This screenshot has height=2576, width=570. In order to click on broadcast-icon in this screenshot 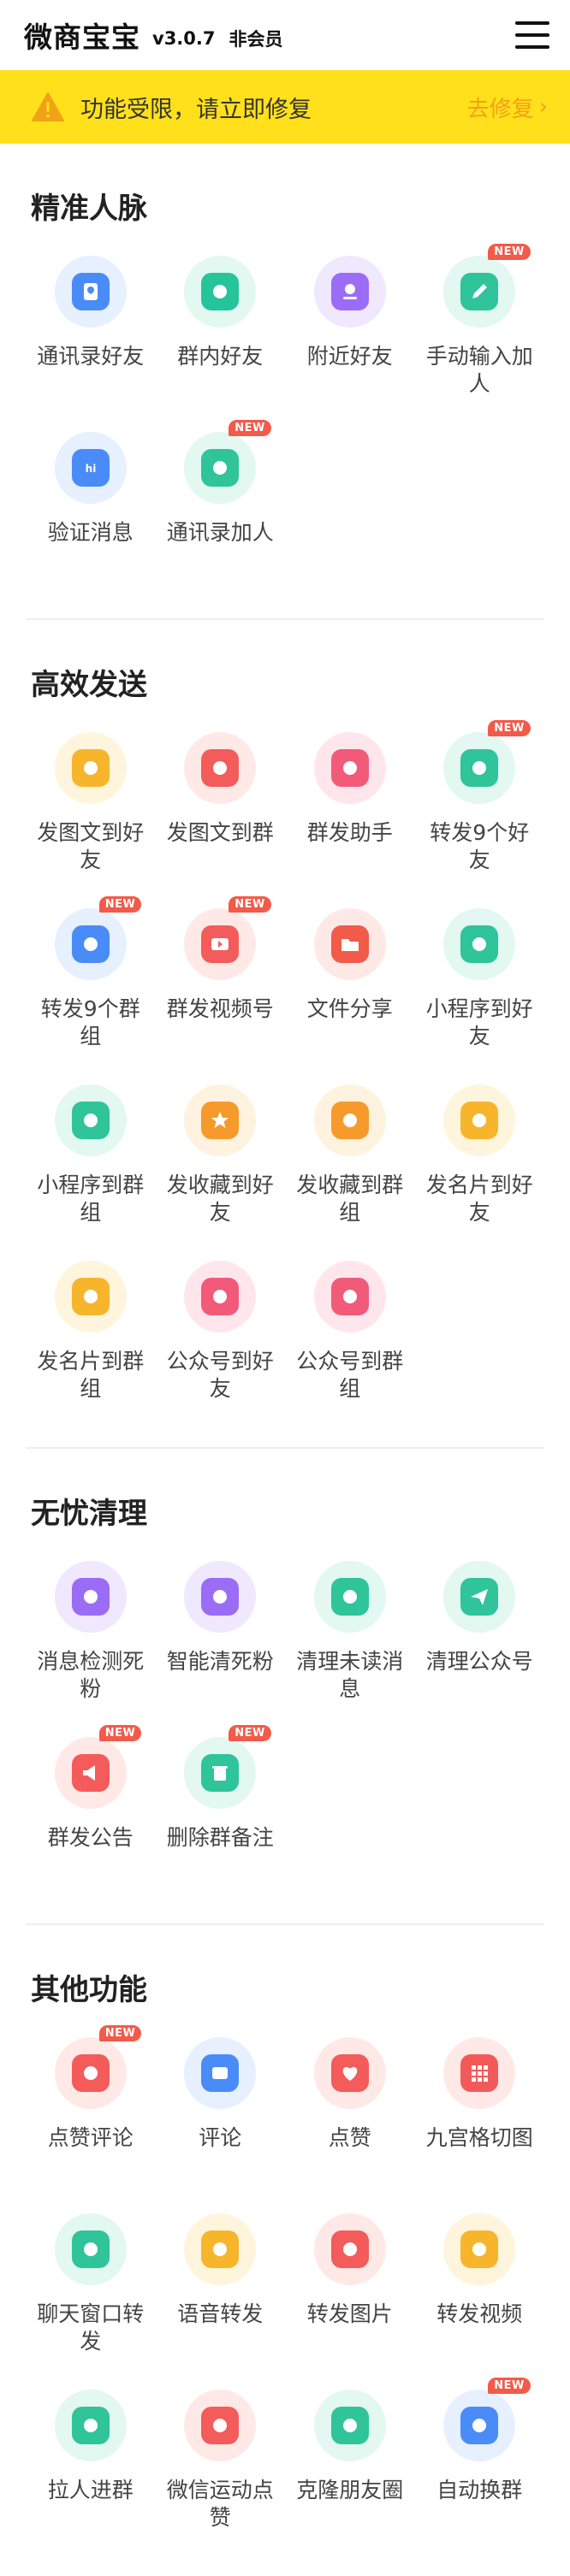, I will do `click(349, 768)`.